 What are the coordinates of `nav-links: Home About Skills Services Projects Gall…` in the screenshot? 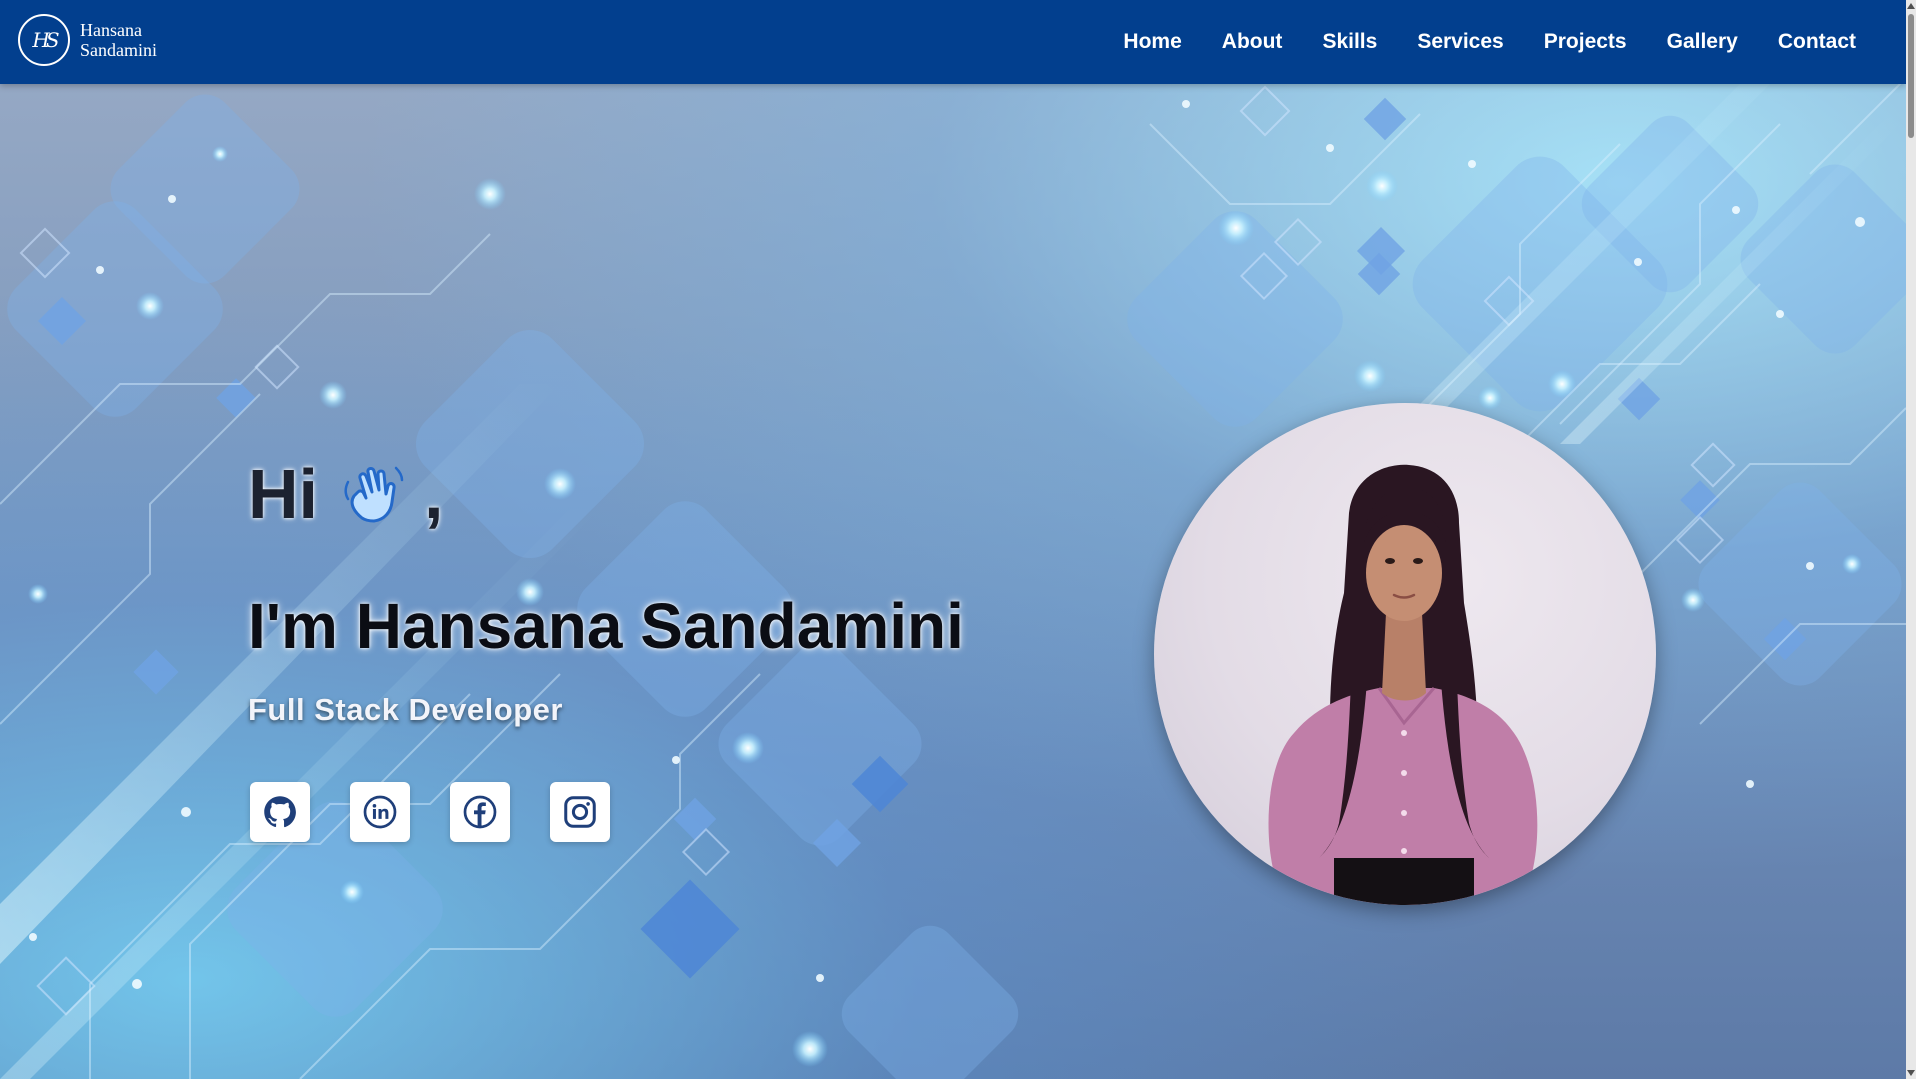 It's located at (1469, 42).